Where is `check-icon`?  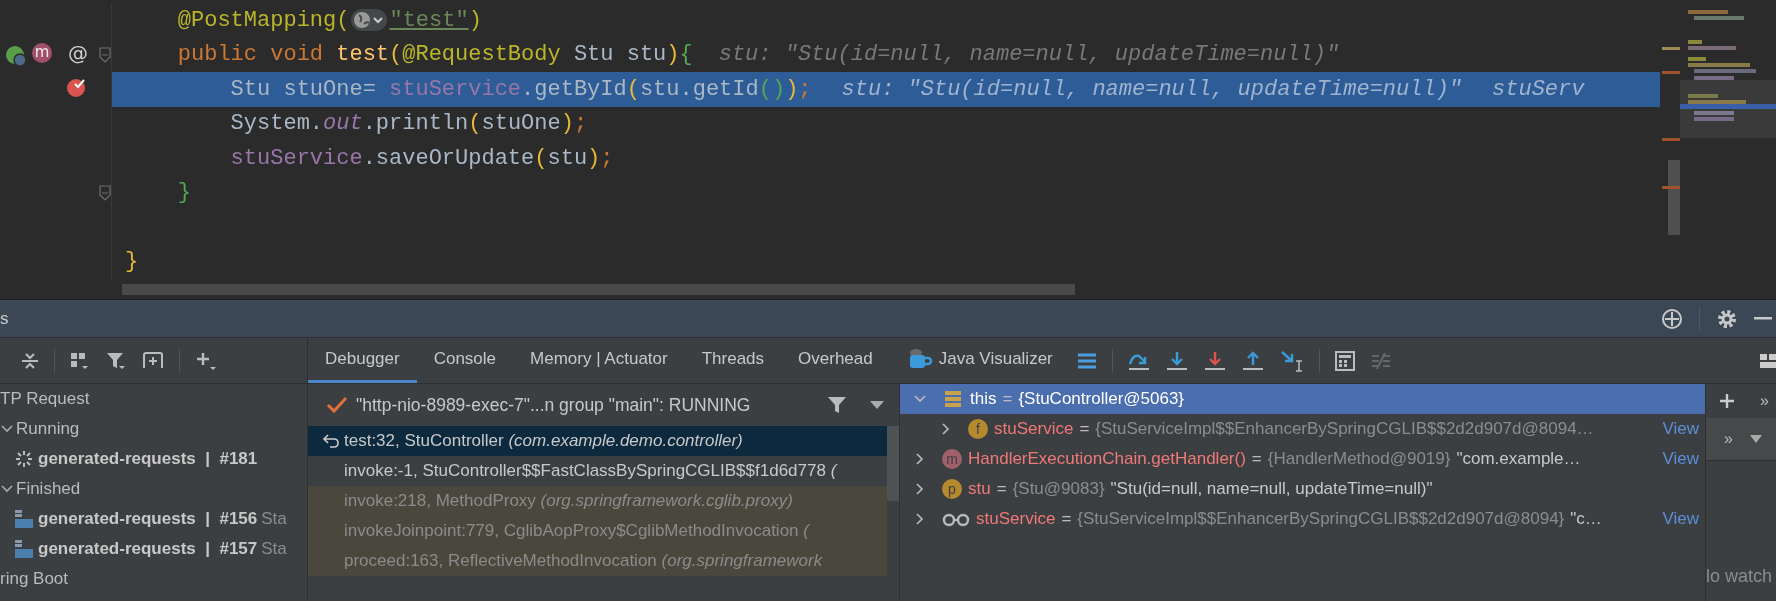
check-icon is located at coordinates (337, 405).